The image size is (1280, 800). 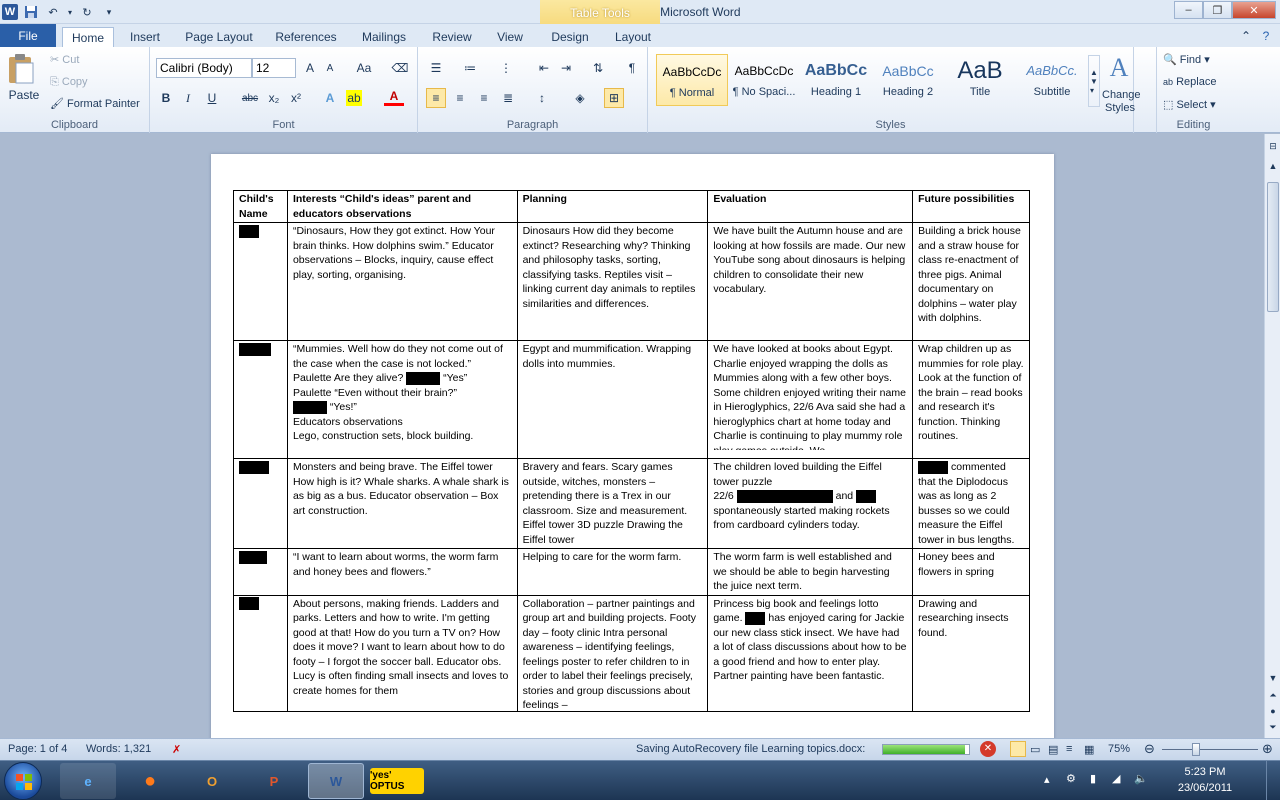 What do you see at coordinates (542, 98) in the screenshot?
I see `line-spacing-icon: ↕` at bounding box center [542, 98].